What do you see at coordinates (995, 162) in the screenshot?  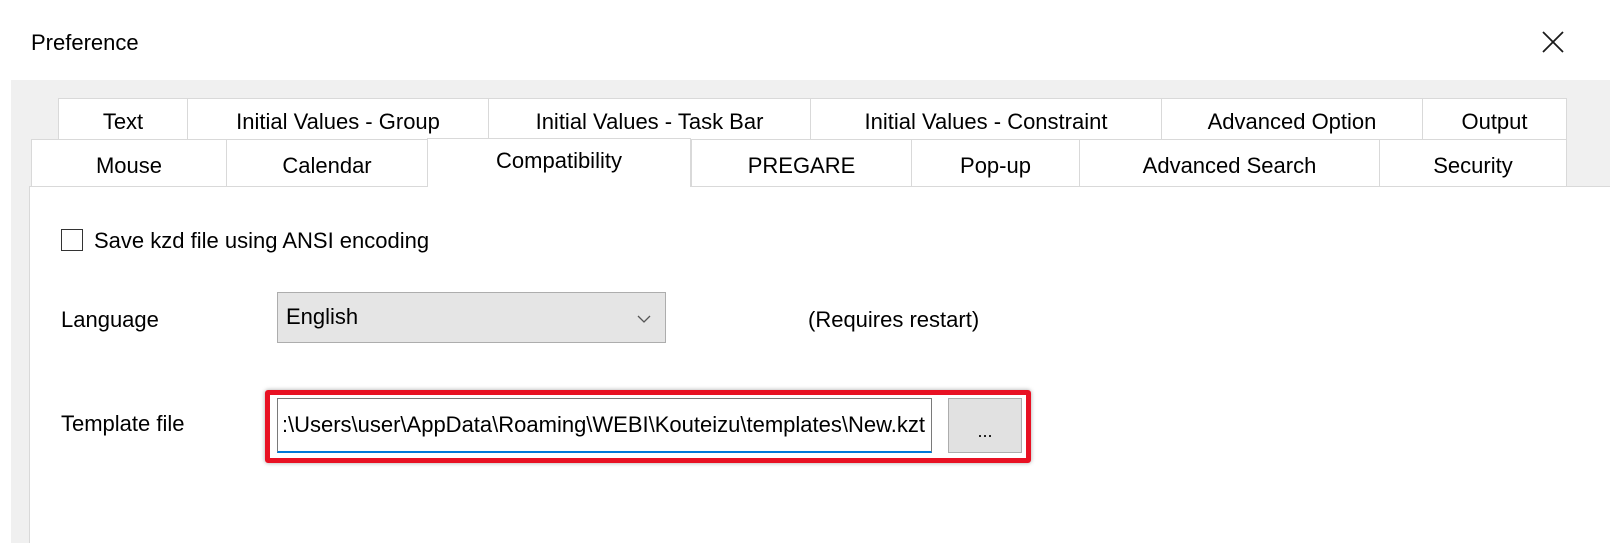 I see `tab-pop-up: Pop-up` at bounding box center [995, 162].